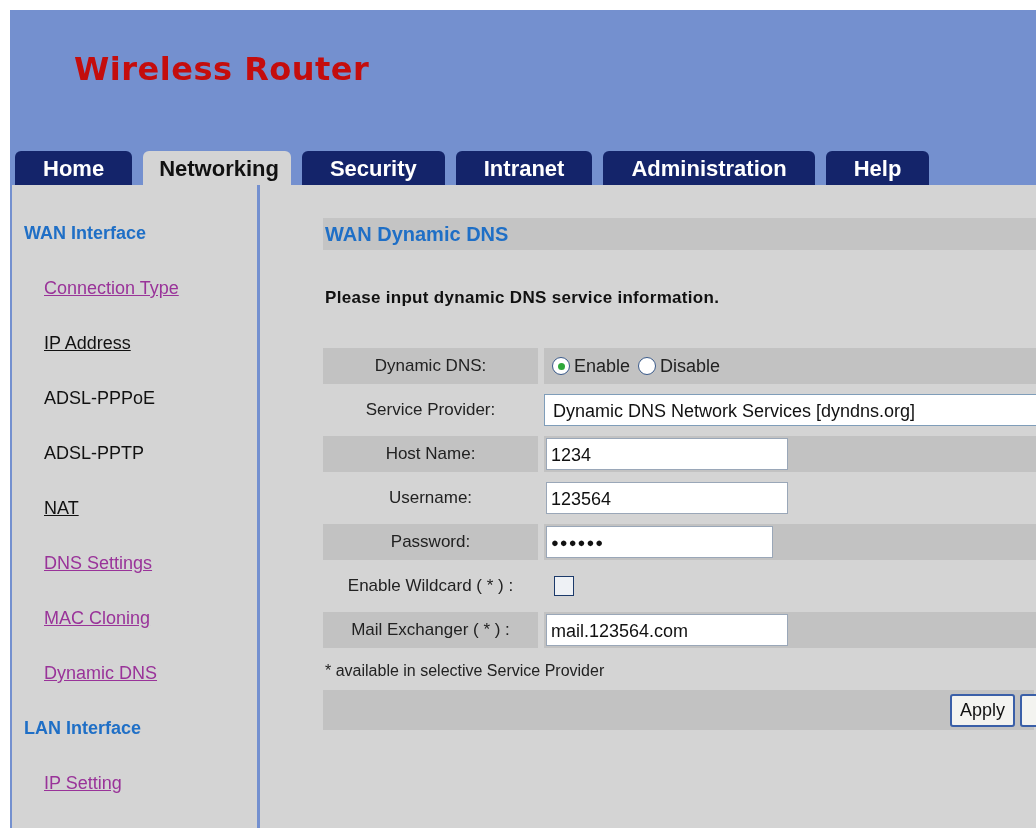 The width and height of the screenshot is (1036, 828). I want to click on nav-tab: Home, so click(74, 168).